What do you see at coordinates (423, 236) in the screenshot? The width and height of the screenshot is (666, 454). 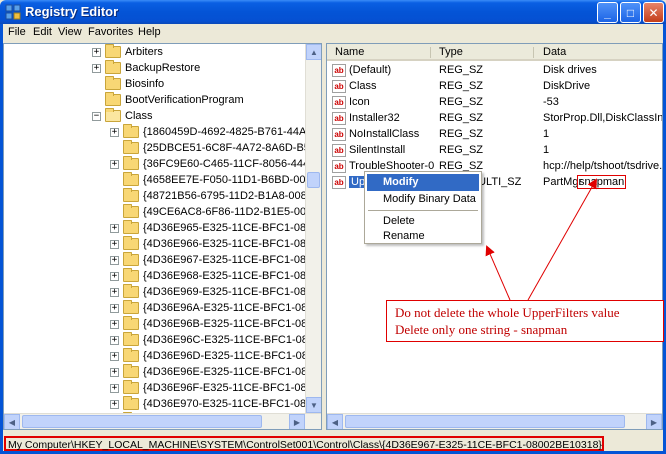 I see `menu-item-rename: Rename` at bounding box center [423, 236].